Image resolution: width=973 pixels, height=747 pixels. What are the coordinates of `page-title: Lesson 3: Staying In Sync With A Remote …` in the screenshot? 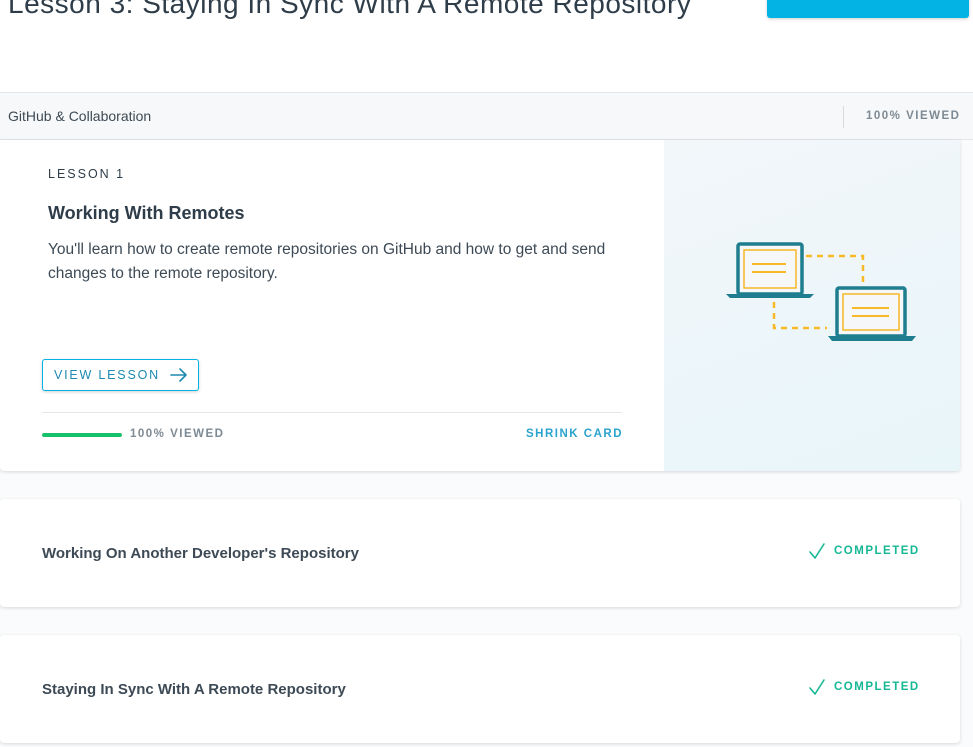 It's located at (350, 9).